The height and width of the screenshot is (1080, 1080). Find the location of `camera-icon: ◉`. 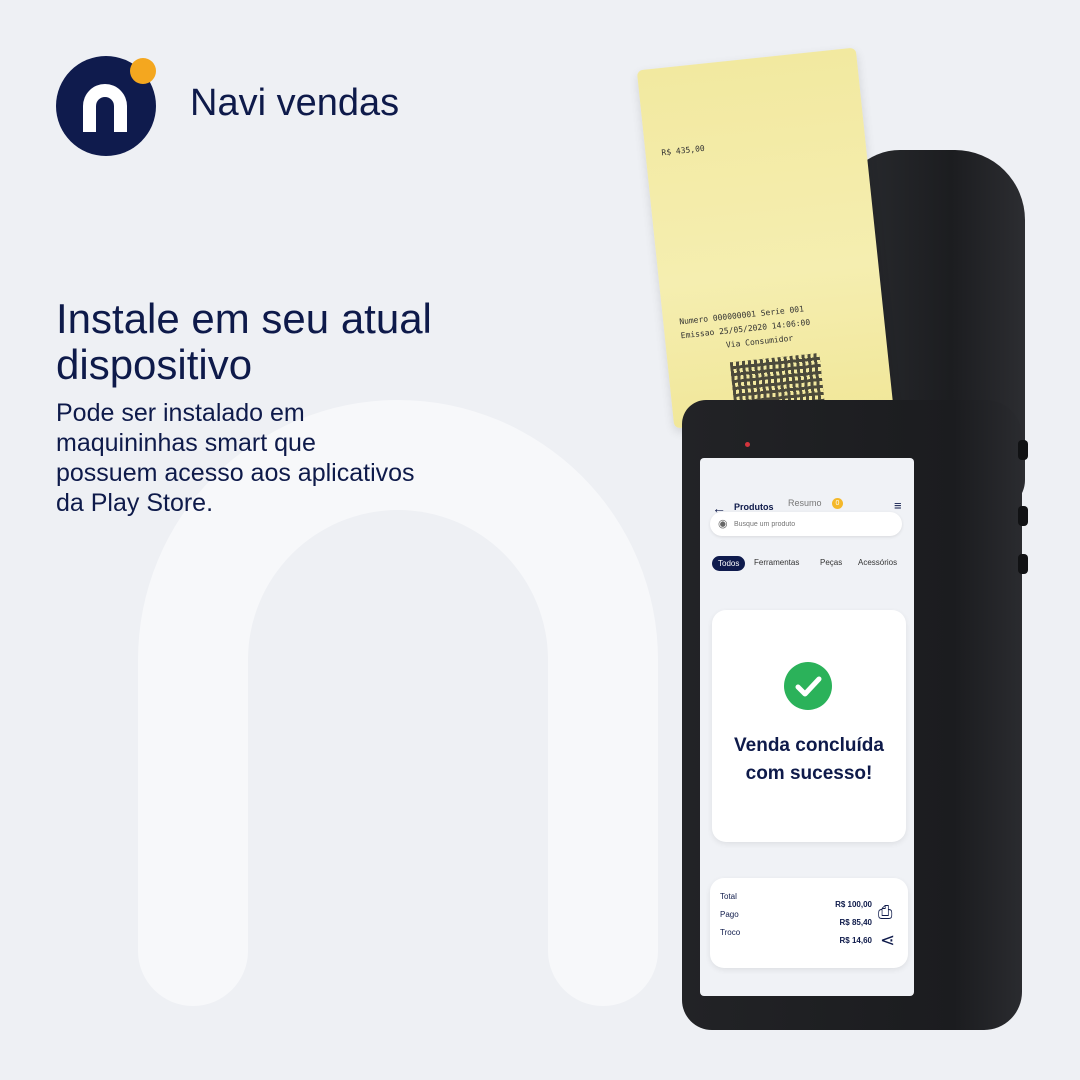

camera-icon: ◉ is located at coordinates (723, 523).